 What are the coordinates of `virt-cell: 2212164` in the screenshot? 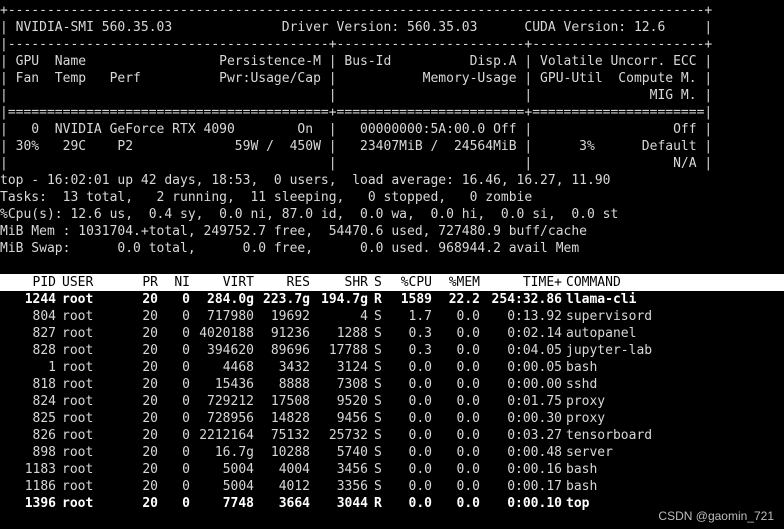 It's located at (226, 435).